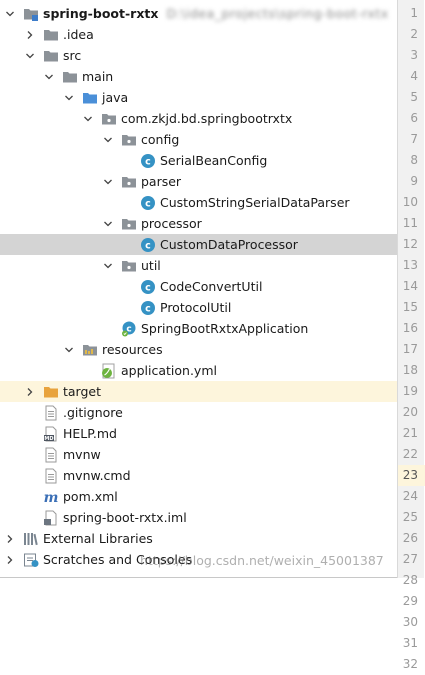 The width and height of the screenshot is (425, 675). Describe the element at coordinates (51, 518) in the screenshot. I see `iml-file-icon` at that location.